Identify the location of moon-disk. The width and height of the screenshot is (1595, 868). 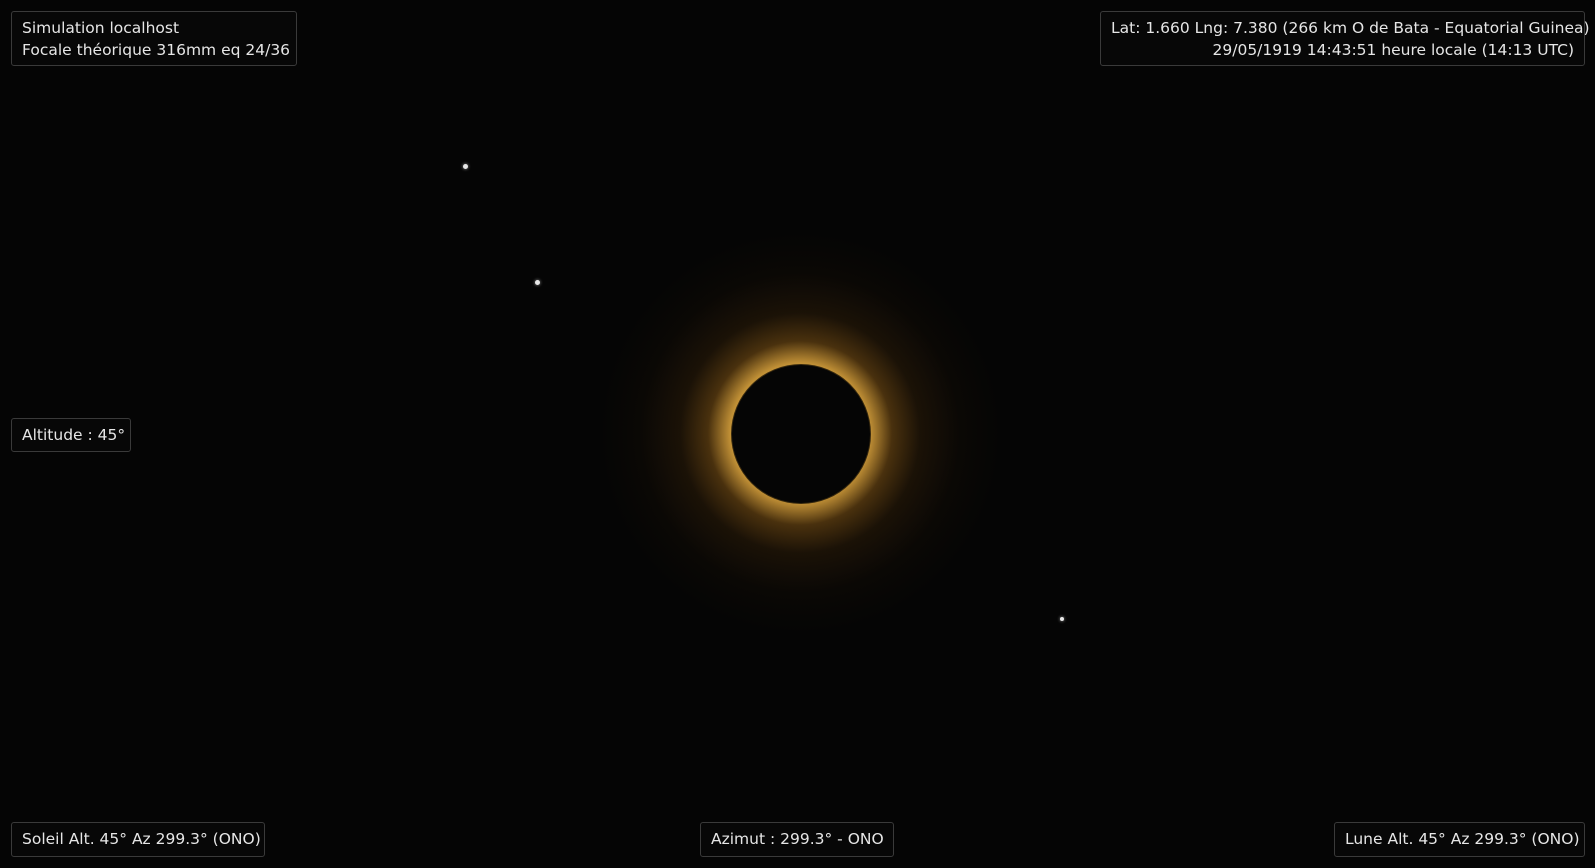
(801, 434).